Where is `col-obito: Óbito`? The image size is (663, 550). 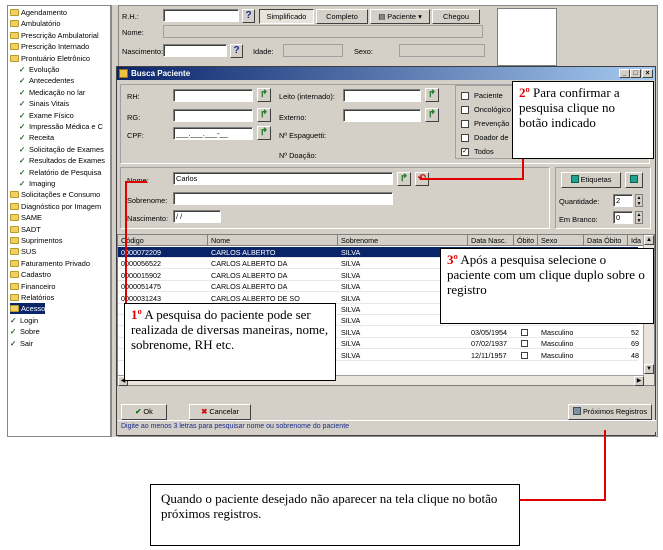 col-obito: Óbito is located at coordinates (526, 240).